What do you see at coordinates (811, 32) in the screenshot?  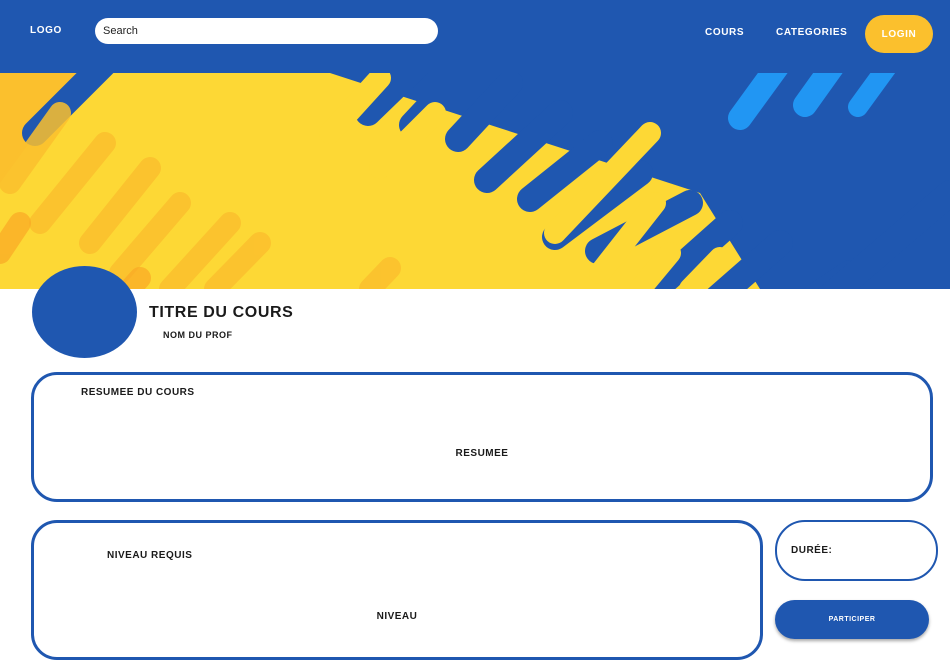 I see `nav-link-categories: CATEGORIES` at bounding box center [811, 32].